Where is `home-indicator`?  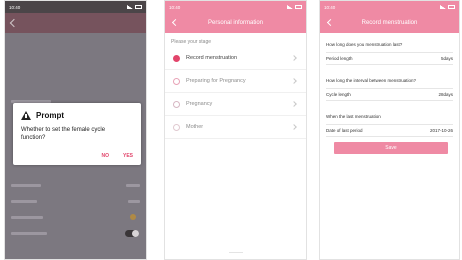 home-indicator is located at coordinates (236, 252).